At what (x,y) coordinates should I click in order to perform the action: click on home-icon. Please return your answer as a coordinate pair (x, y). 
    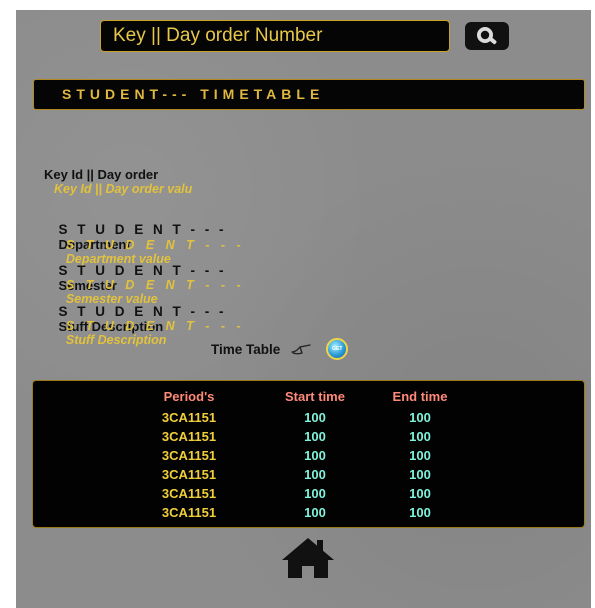
    Looking at the image, I should click on (308, 558).